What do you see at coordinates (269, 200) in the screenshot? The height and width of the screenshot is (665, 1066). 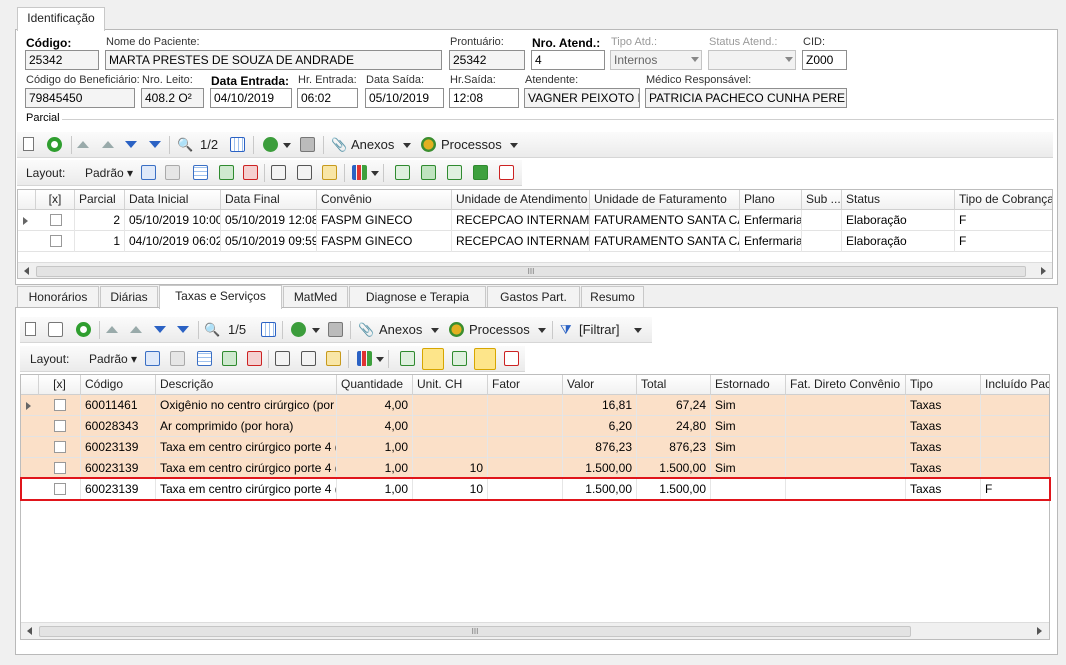 I see `column-header: Data Final` at bounding box center [269, 200].